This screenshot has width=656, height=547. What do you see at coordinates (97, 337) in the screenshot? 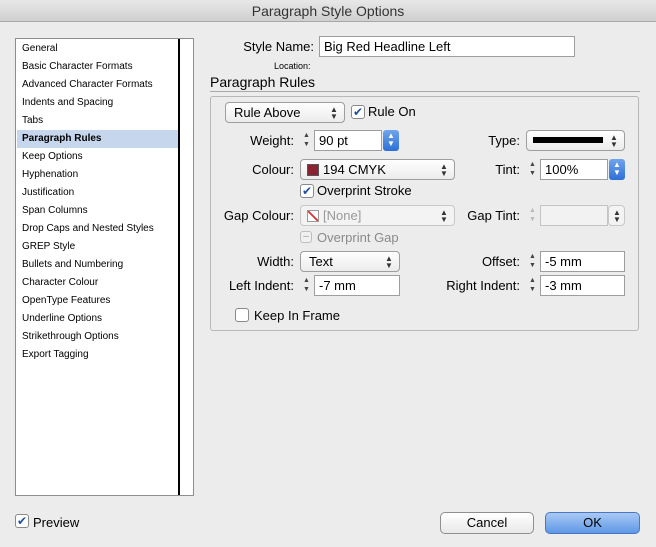
I see `sidebar-item: Strikethrough Options` at bounding box center [97, 337].